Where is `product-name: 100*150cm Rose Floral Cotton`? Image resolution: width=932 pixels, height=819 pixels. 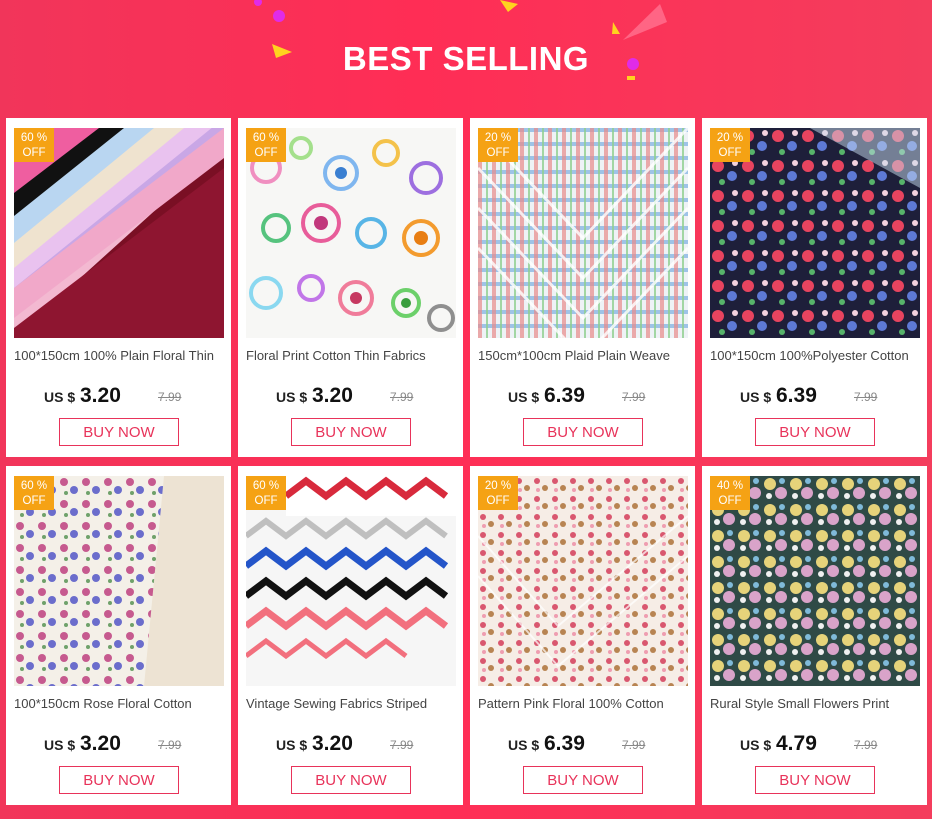 product-name: 100*150cm Rose Floral Cotton is located at coordinates (120, 703).